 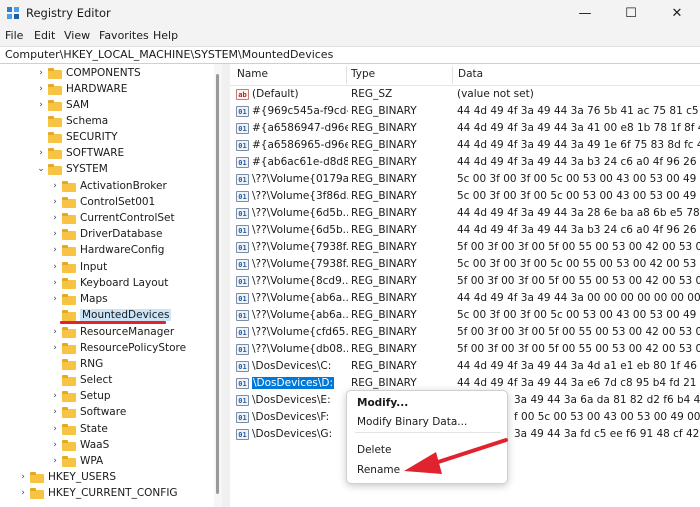 I want to click on chevron-down-icon: ⌄, so click(x=41, y=169).